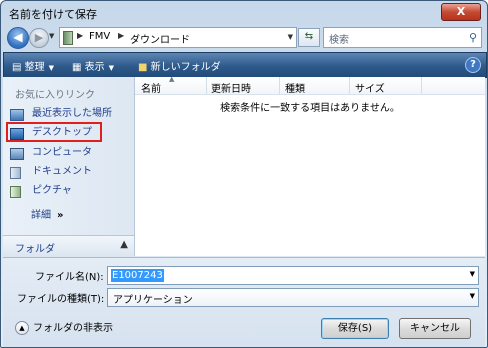 This screenshot has height=348, width=488. Describe the element at coordinates (69, 277) in the screenshot. I see `filename-label: ファイル名(N):` at that location.